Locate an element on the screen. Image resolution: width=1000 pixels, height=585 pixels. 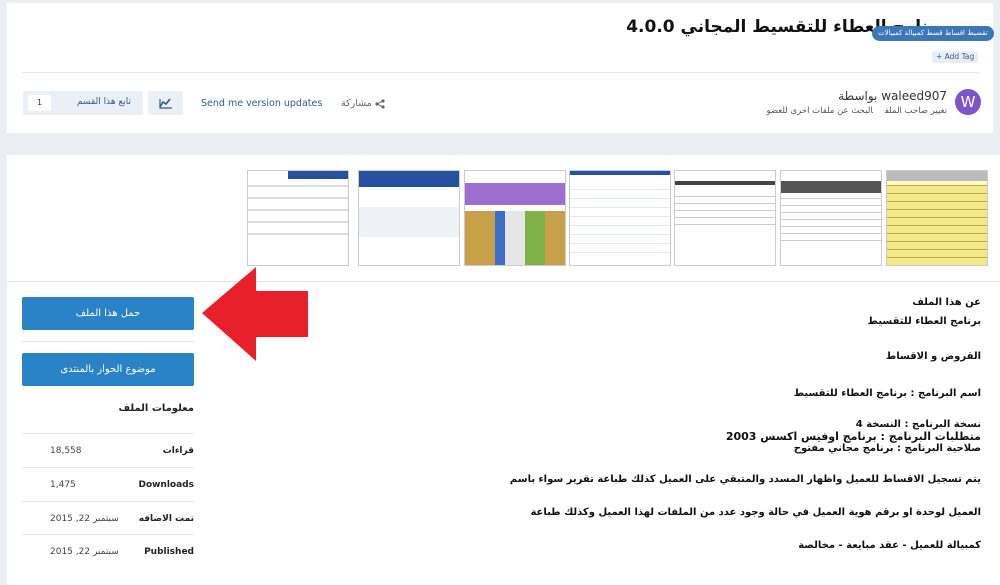
follow-count: 1 is located at coordinates (39, 103).